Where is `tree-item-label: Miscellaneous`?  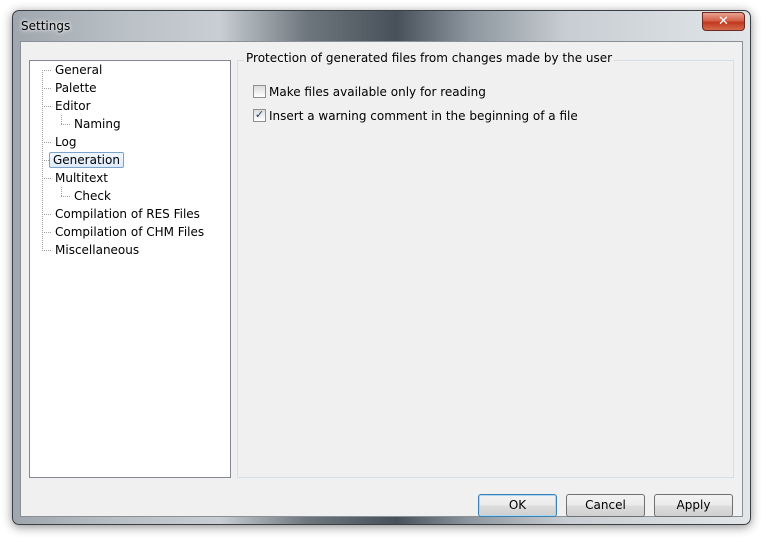 tree-item-label: Miscellaneous is located at coordinates (97, 250).